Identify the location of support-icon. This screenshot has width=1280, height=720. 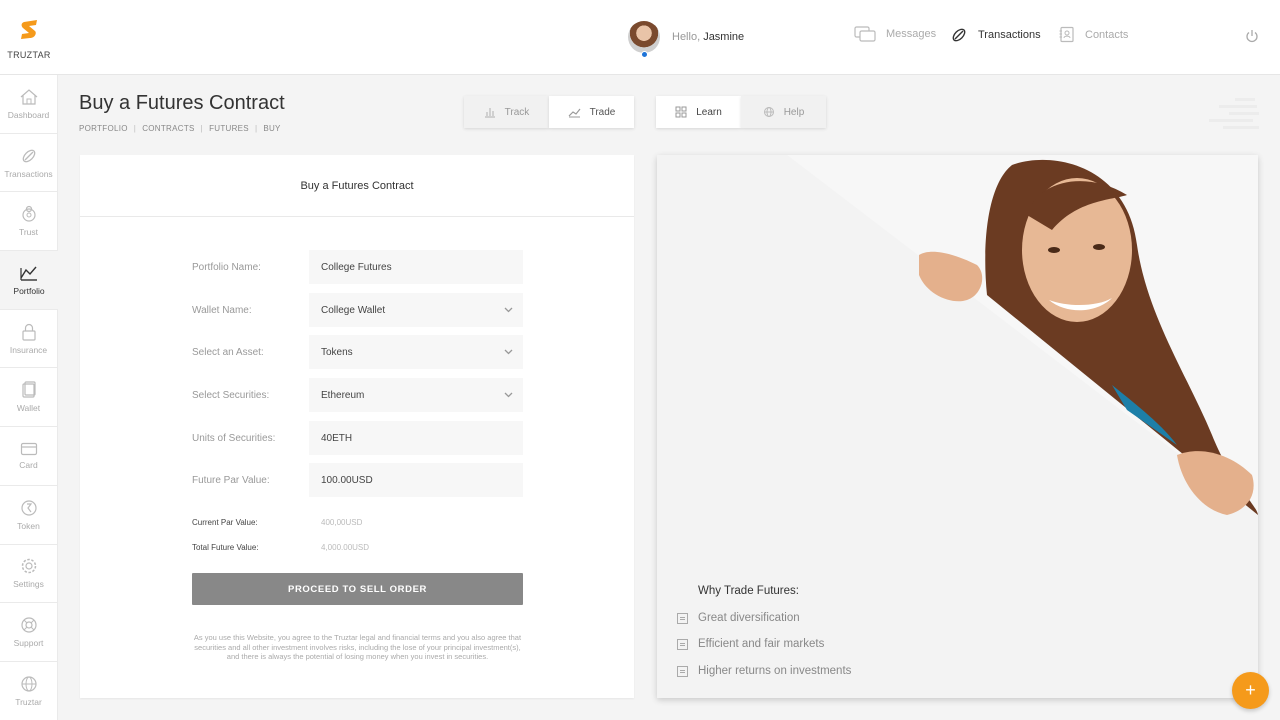
(28, 625).